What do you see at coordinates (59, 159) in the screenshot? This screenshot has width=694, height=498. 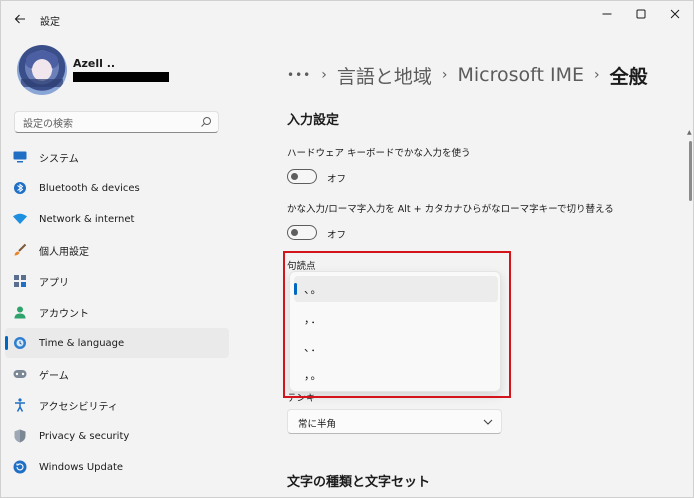 I see `sidebar-item-label: システム` at bounding box center [59, 159].